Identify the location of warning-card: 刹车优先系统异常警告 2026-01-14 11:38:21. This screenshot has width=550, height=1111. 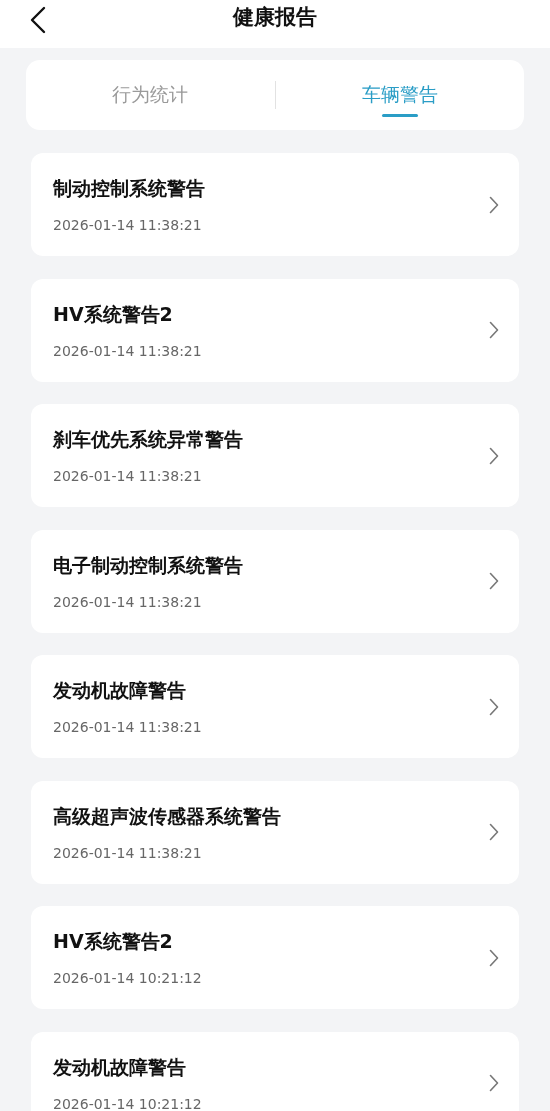
(275, 455).